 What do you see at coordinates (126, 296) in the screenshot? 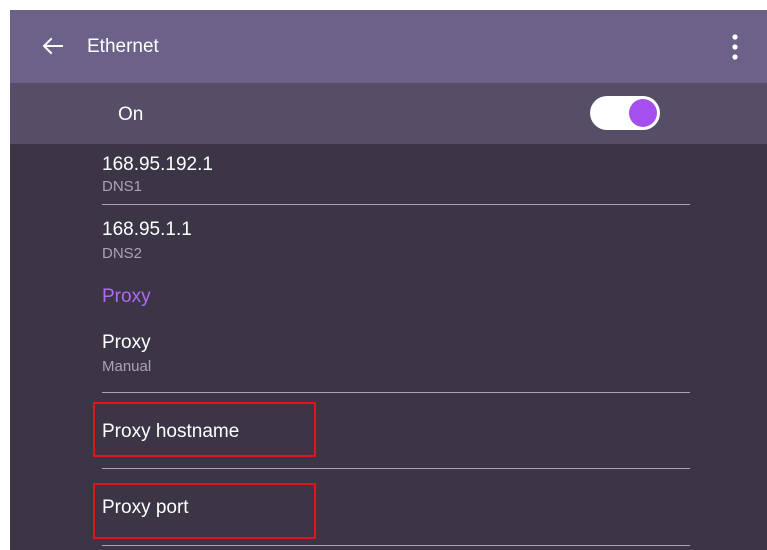
I see `proxy-section-header: Proxy` at bounding box center [126, 296].